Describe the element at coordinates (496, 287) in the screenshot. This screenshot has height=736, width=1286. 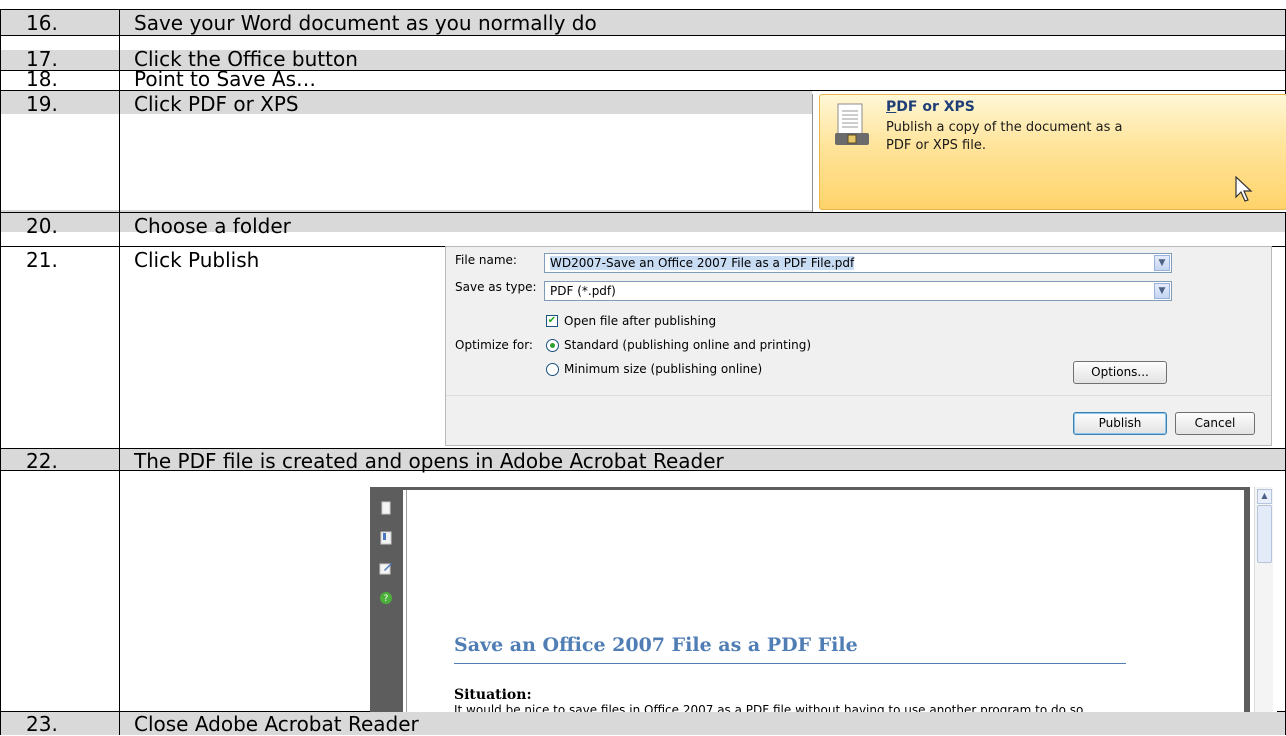
I see `save-as-type-label: Save as type:` at that location.